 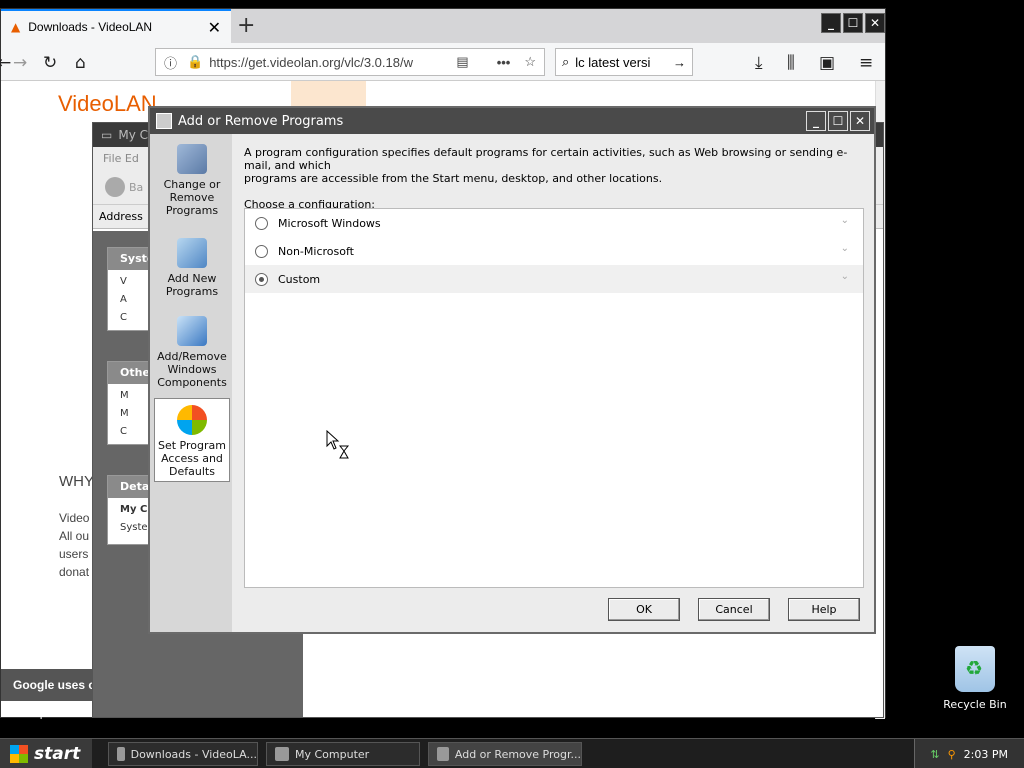 What do you see at coordinates (282, 754) in the screenshot?
I see `computer-icon` at bounding box center [282, 754].